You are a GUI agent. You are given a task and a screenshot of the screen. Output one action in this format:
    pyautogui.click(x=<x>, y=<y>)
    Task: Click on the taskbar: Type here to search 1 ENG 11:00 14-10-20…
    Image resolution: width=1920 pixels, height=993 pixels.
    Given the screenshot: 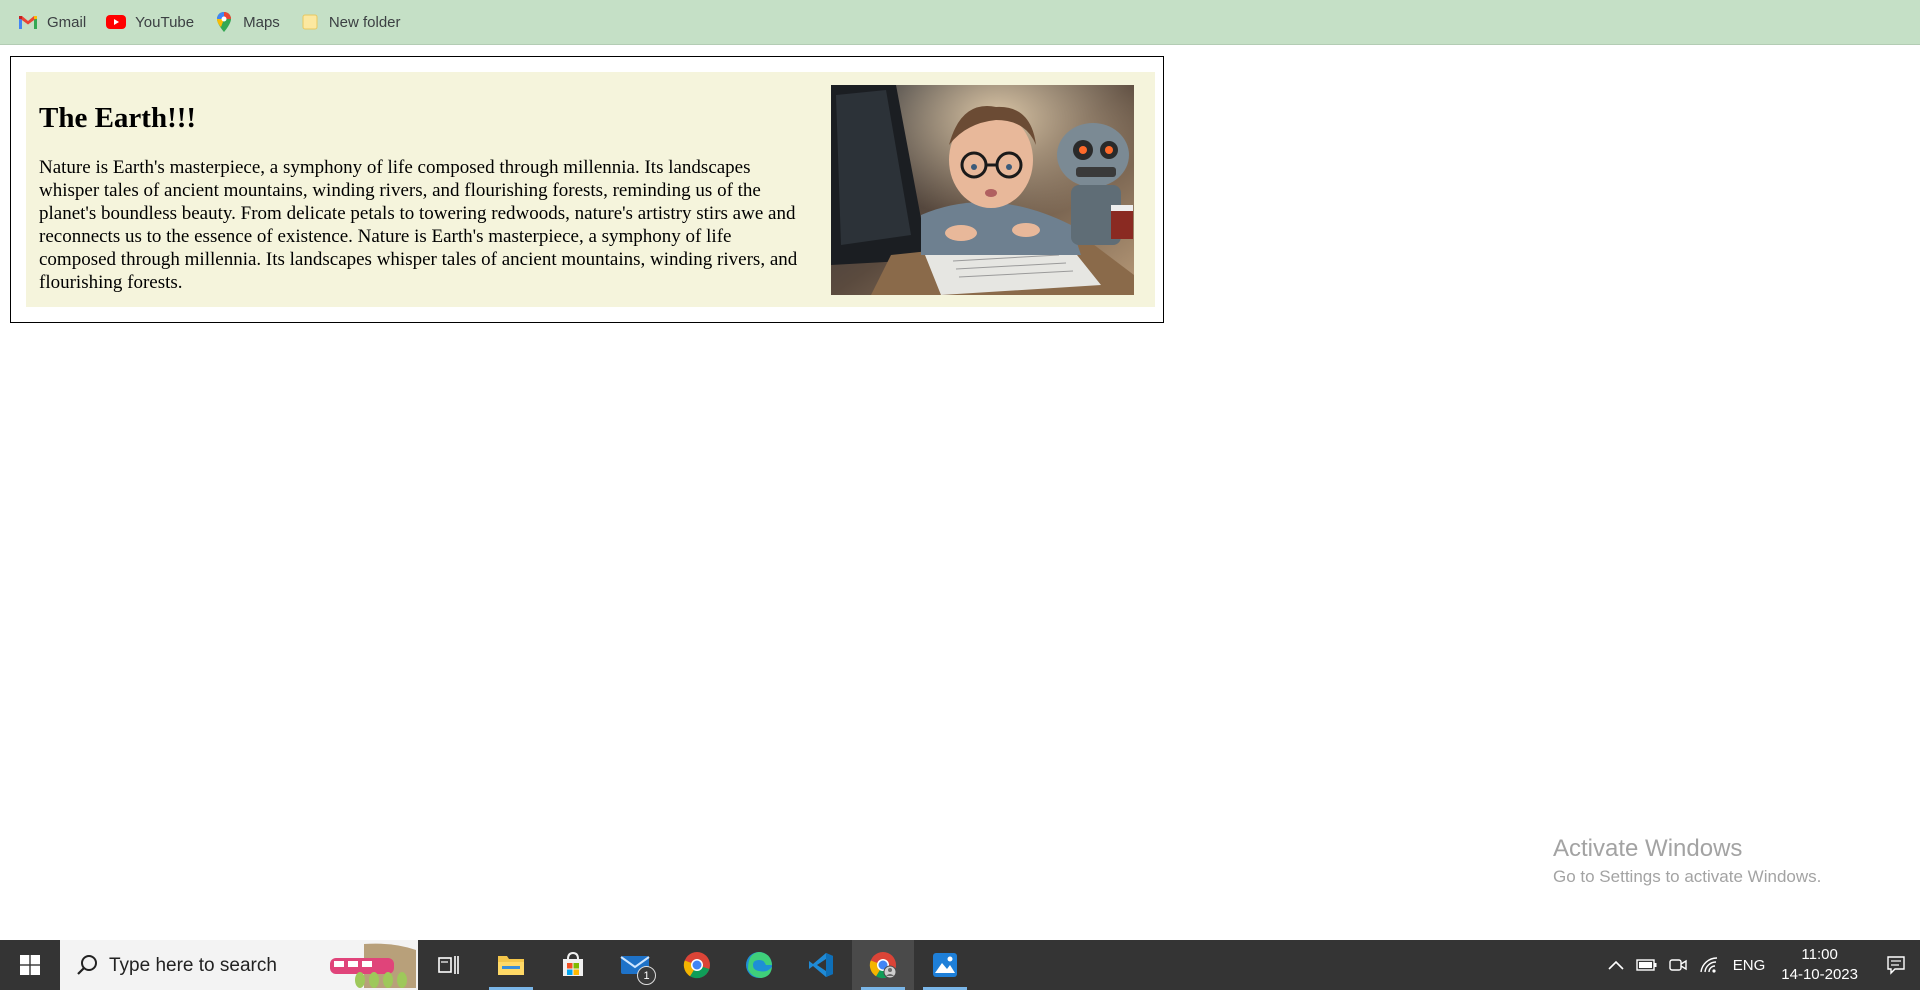 What is the action you would take?
    pyautogui.click(x=960, y=965)
    